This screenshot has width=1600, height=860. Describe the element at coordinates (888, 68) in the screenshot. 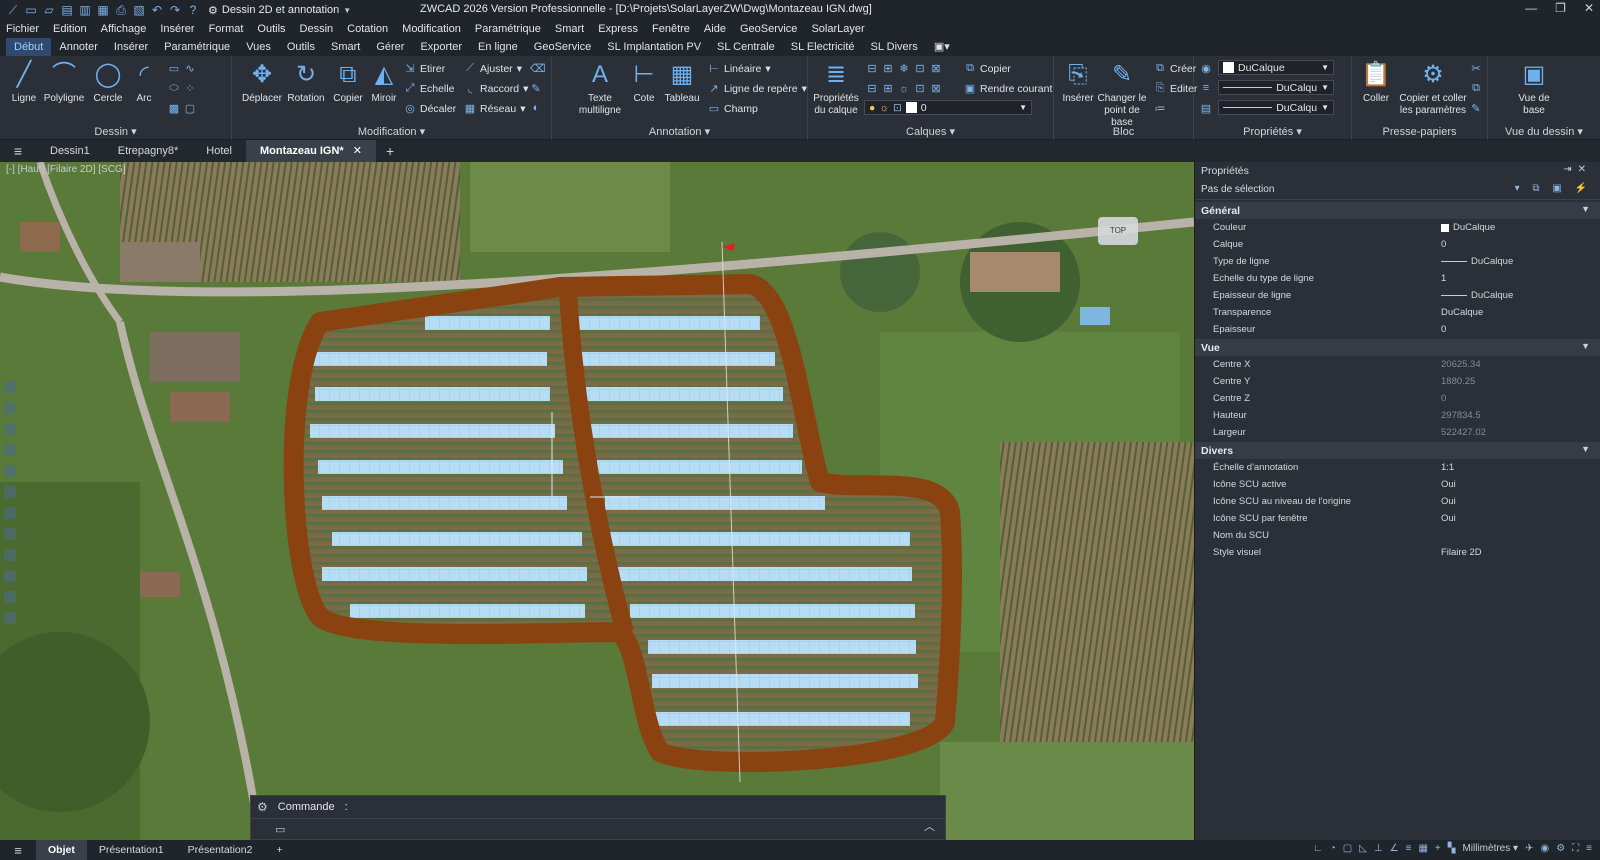

I see `layer-isolate-icon: ⊞` at that location.